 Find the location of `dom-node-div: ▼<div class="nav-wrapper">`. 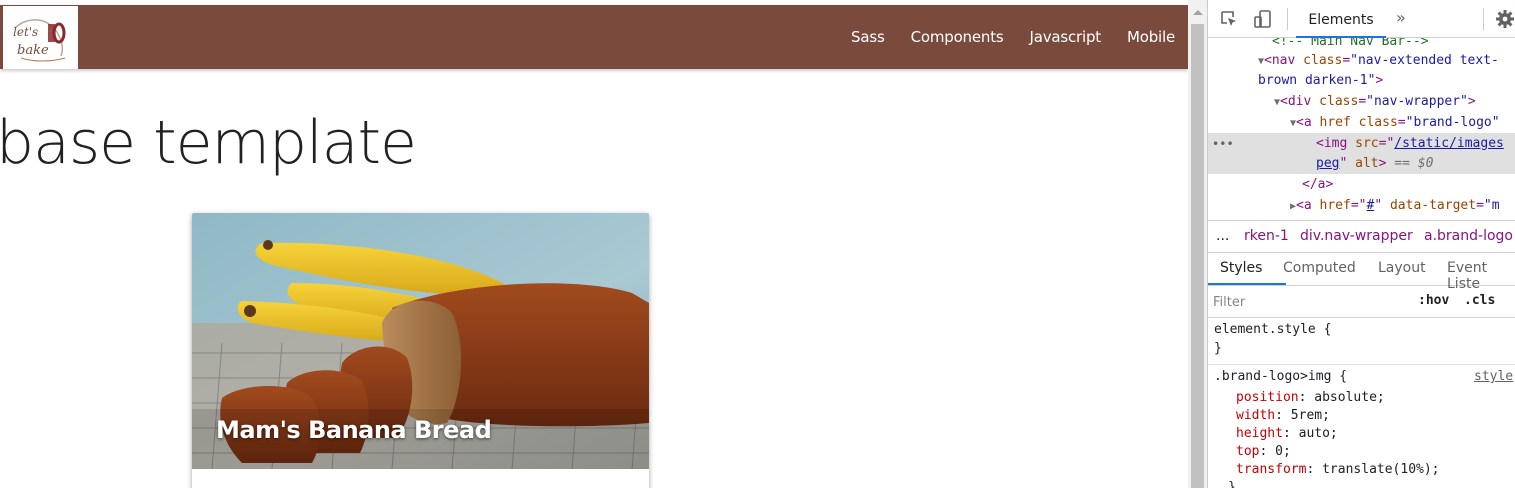

dom-node-div: ▼<div class="nav-wrapper"> is located at coordinates (1375, 102).